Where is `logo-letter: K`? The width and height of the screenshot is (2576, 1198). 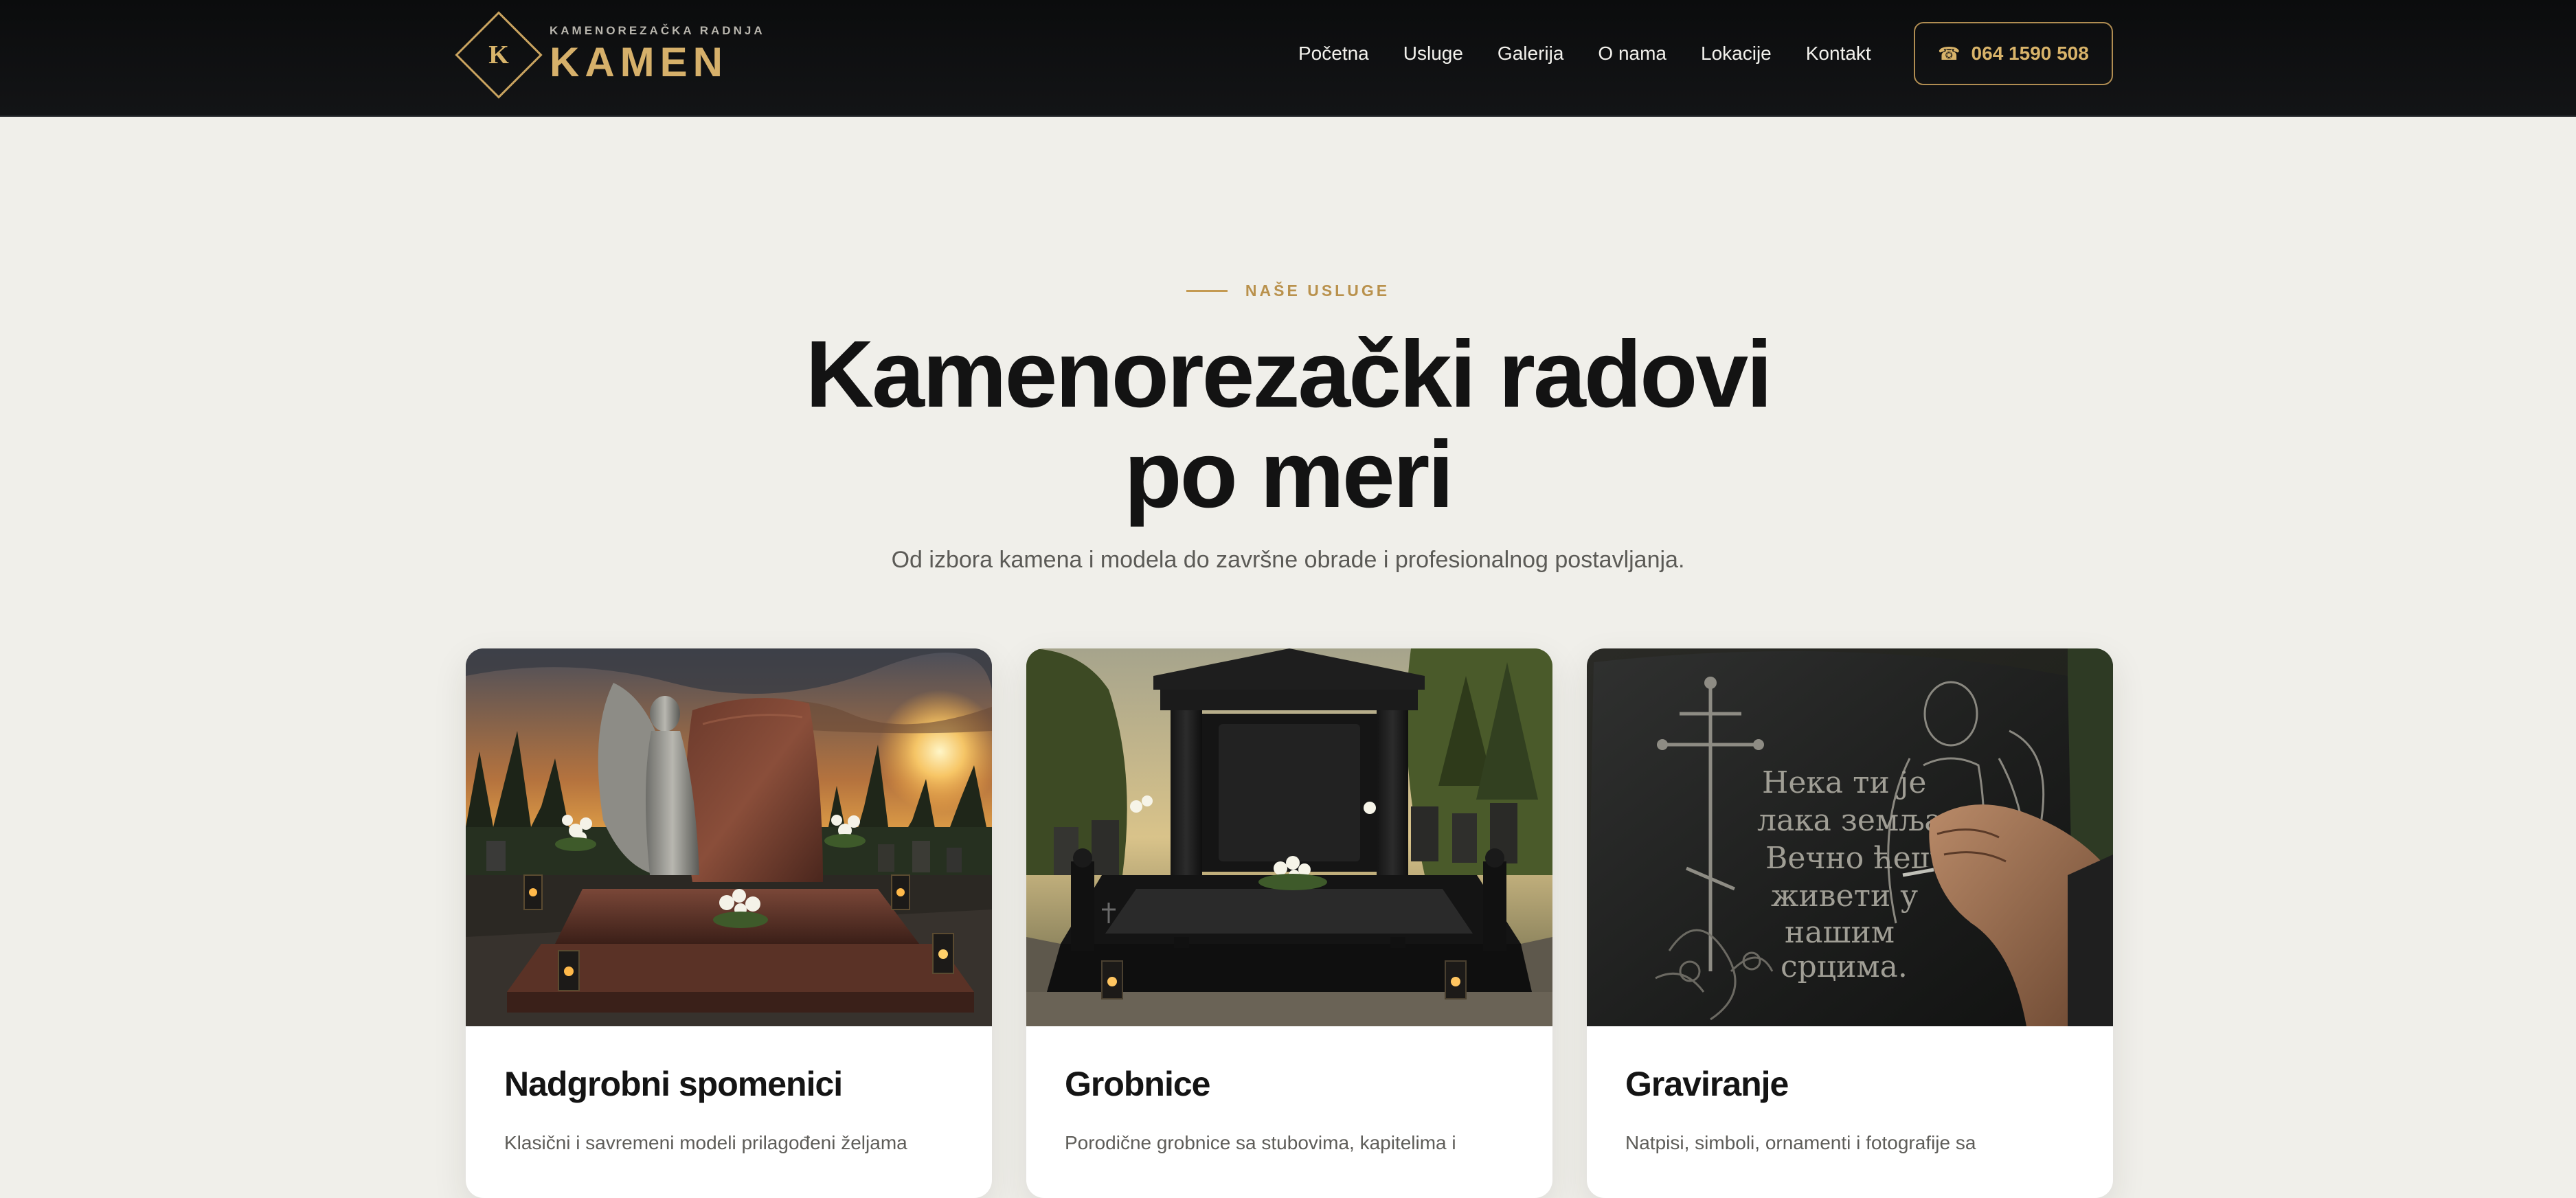 logo-letter: K is located at coordinates (498, 55).